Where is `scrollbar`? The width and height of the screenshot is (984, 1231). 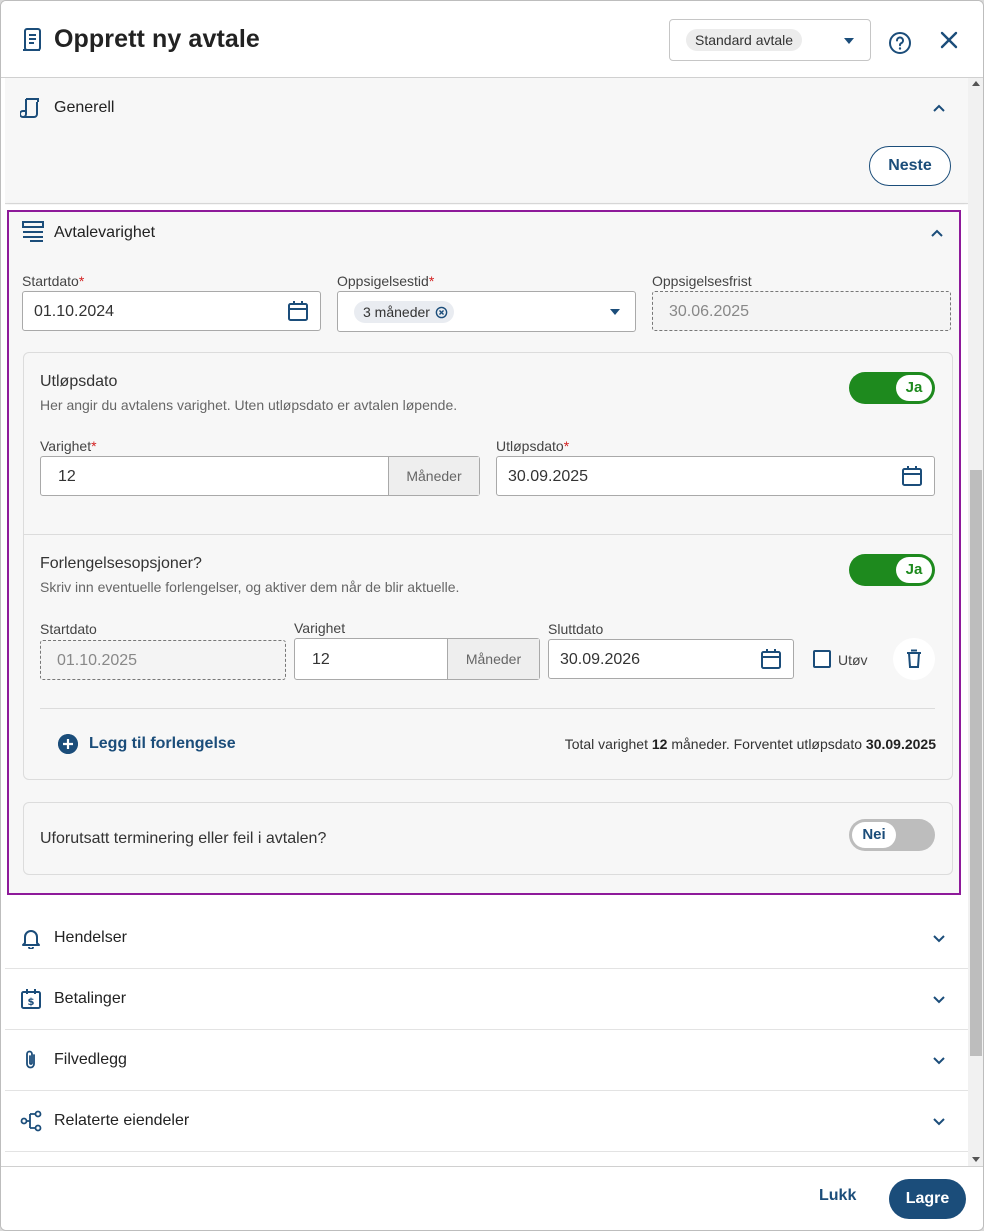
scrollbar is located at coordinates (975, 622).